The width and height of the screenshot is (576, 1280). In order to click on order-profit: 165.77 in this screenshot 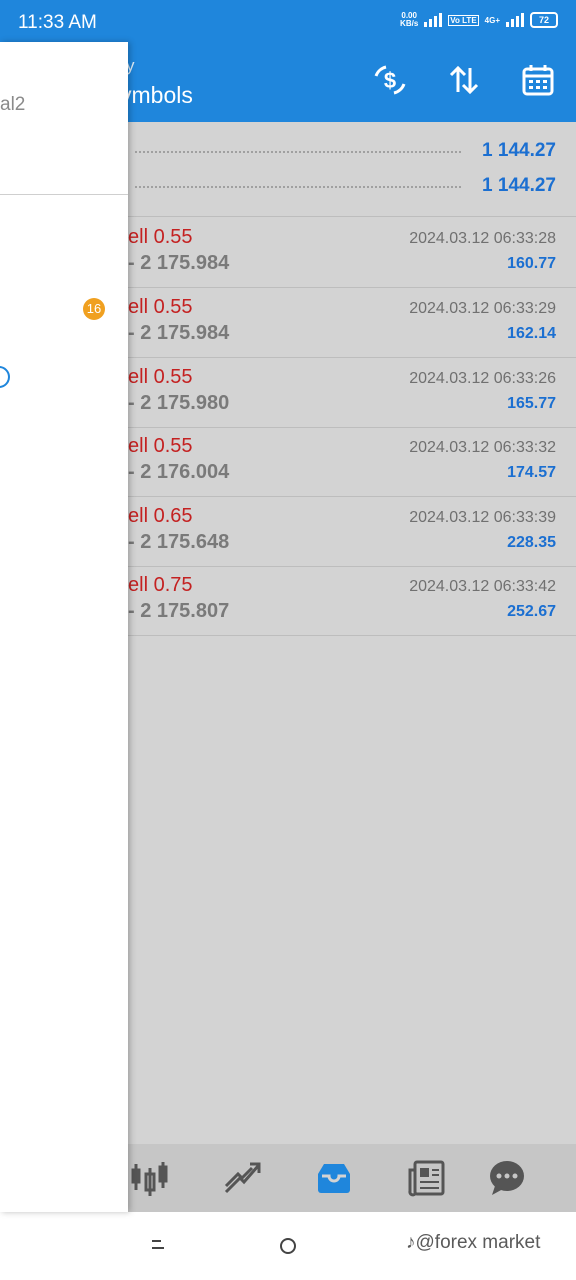, I will do `click(531, 403)`.